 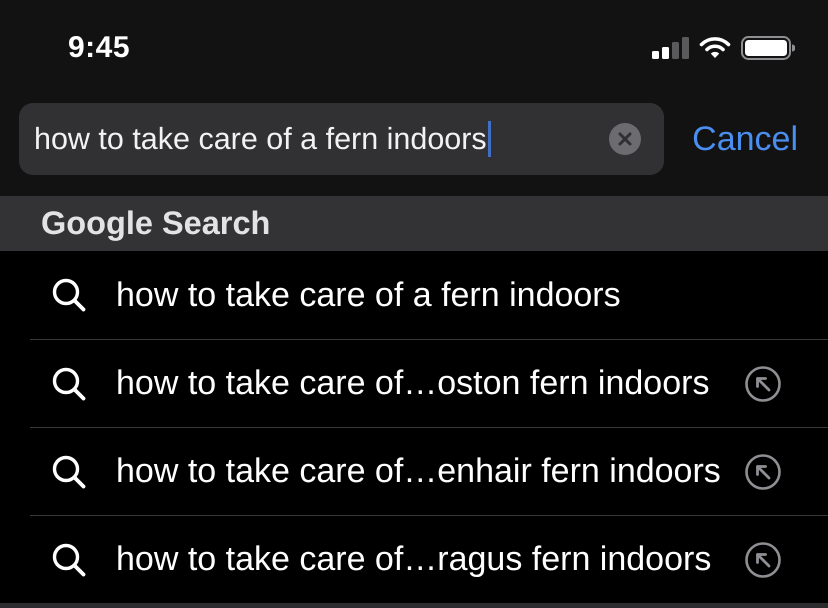 I want to click on cancel-button: Cancel, so click(x=745, y=139).